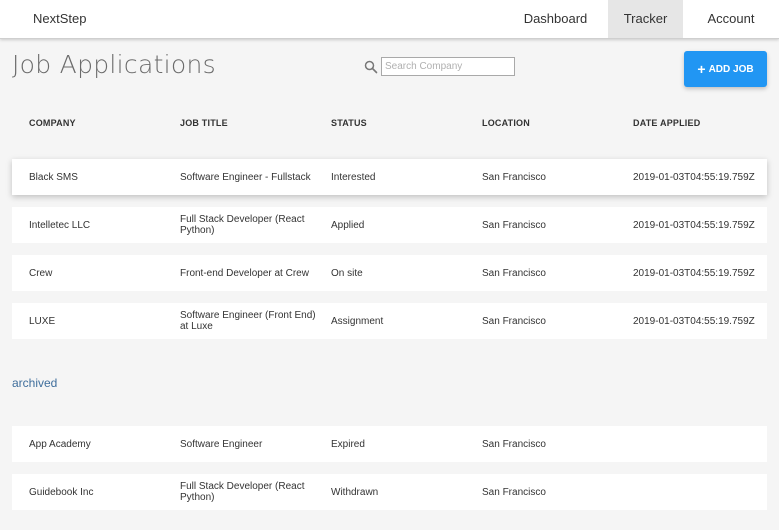  Describe the element at coordinates (61, 492) in the screenshot. I see `cell-company: Guidebook Inc` at that location.